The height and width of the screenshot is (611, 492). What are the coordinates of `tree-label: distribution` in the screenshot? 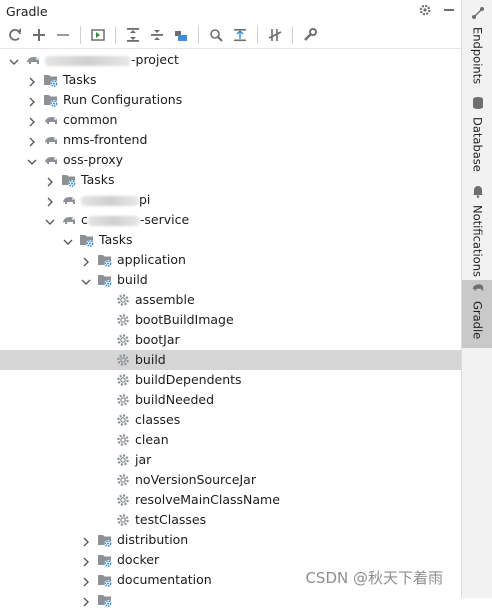 It's located at (152, 540).